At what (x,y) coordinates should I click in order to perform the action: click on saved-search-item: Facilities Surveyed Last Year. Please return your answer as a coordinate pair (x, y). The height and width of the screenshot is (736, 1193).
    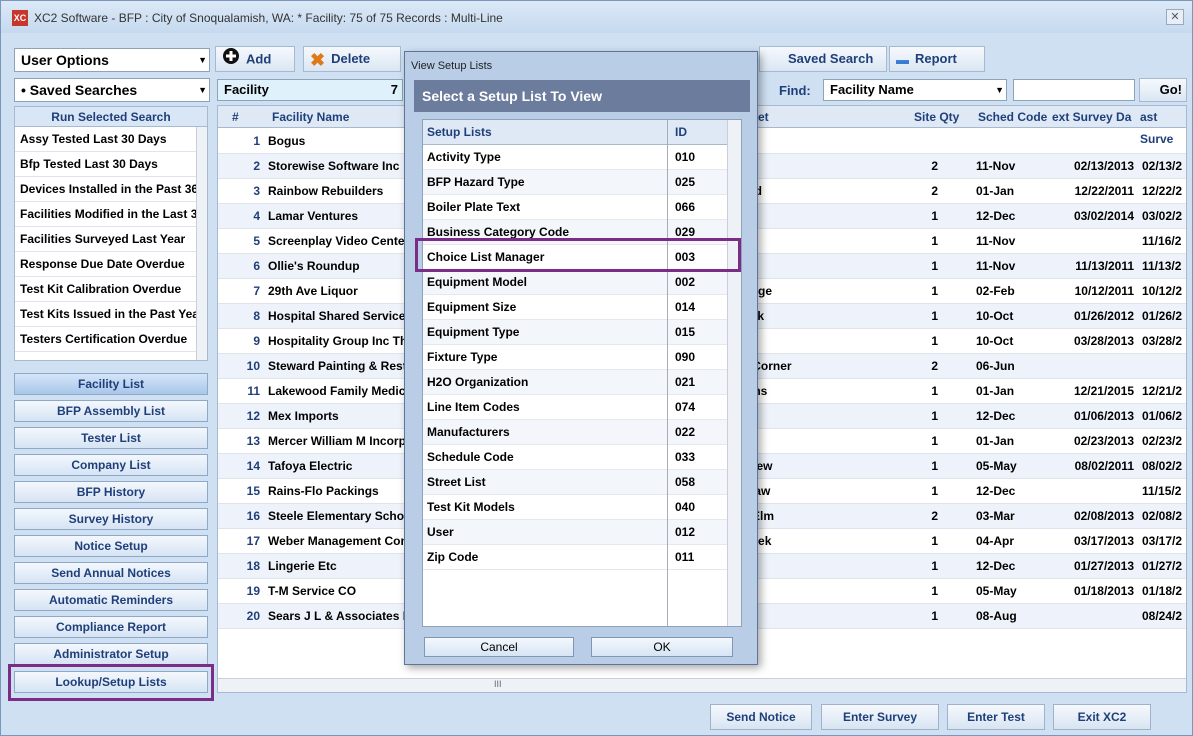
    Looking at the image, I should click on (106, 239).